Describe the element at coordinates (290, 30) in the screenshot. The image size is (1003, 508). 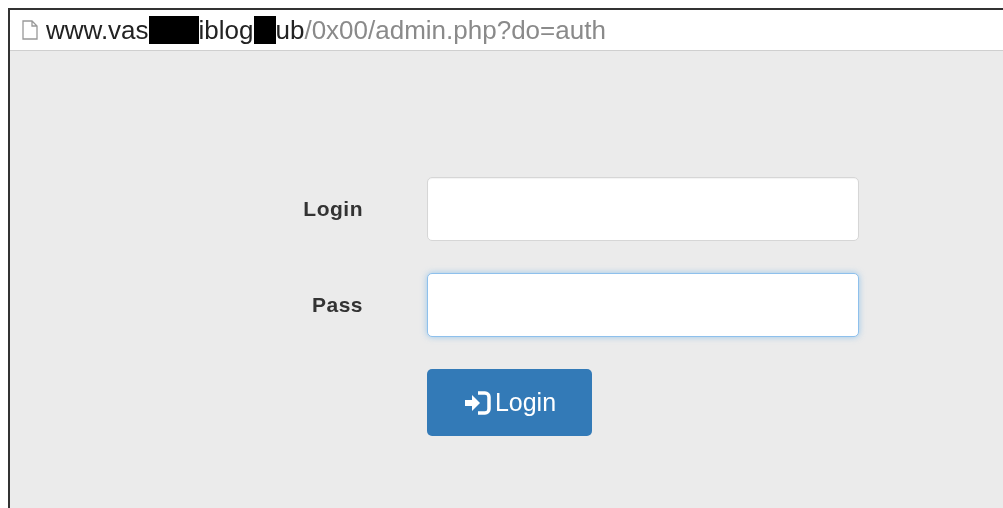
I see `url-host: ub` at that location.